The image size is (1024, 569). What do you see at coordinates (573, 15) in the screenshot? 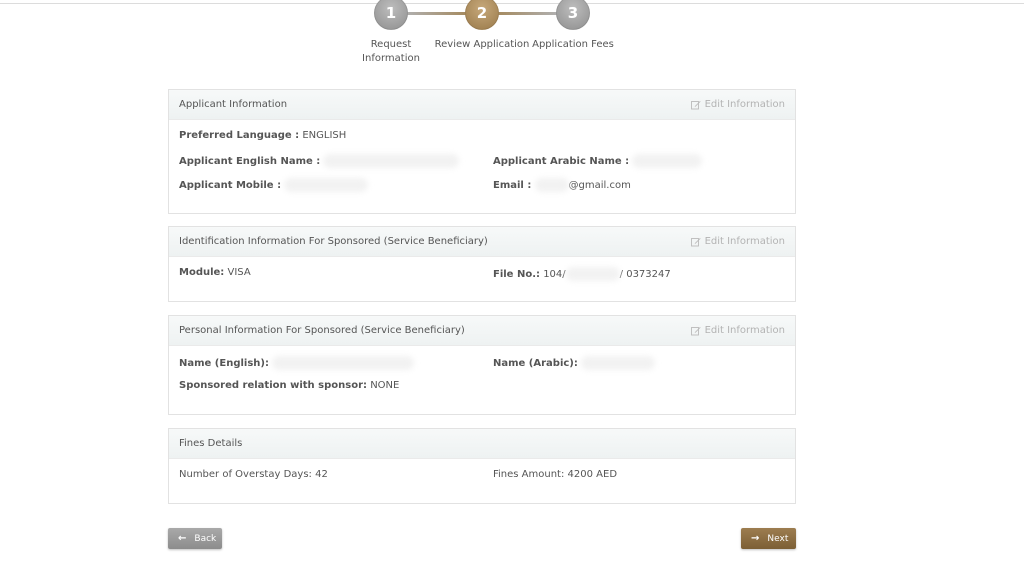
I see `step-3-circle: 3` at bounding box center [573, 15].